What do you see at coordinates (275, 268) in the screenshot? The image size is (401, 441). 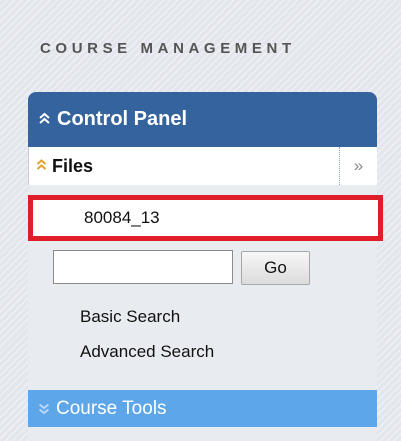 I see `go-button: Go` at bounding box center [275, 268].